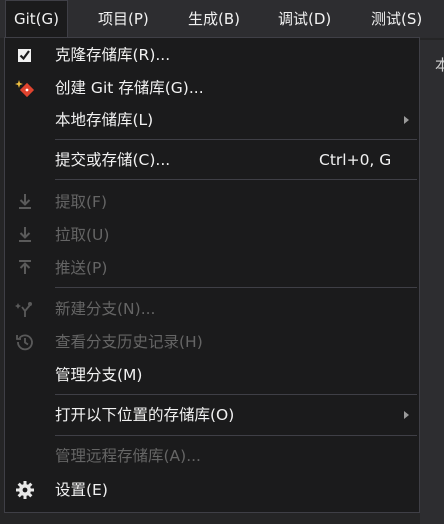 The width and height of the screenshot is (444, 524). What do you see at coordinates (432, 282) in the screenshot?
I see `right-panel-edge` at bounding box center [432, 282].